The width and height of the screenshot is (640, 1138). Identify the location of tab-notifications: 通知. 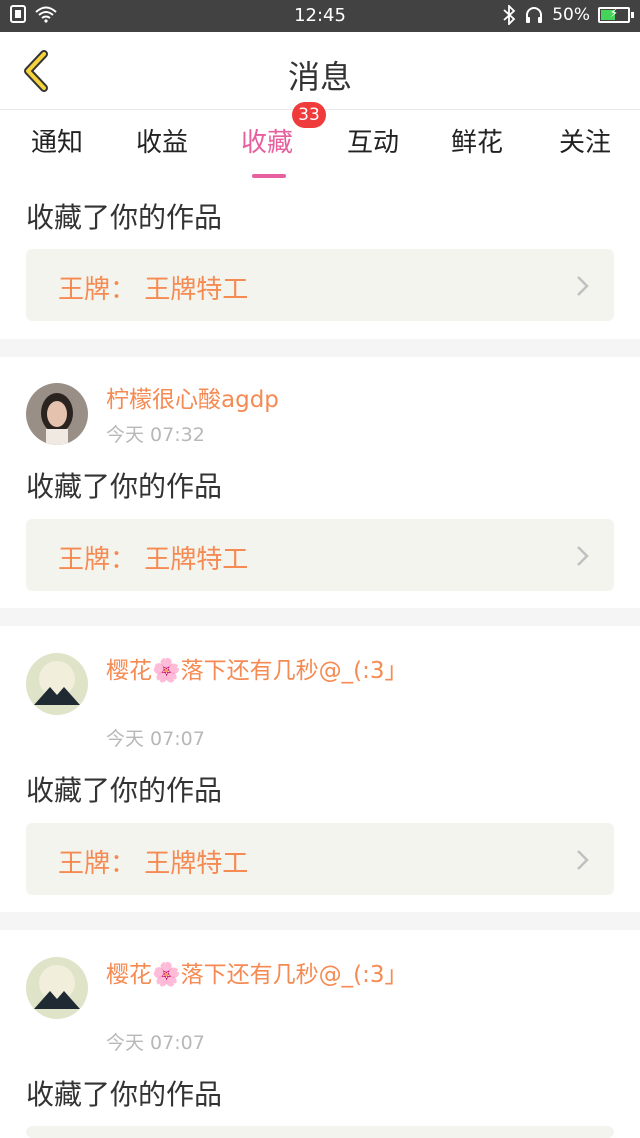
(57, 140).